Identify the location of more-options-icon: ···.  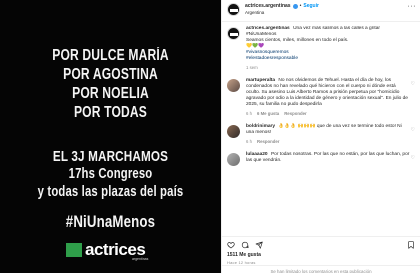
(412, 6).